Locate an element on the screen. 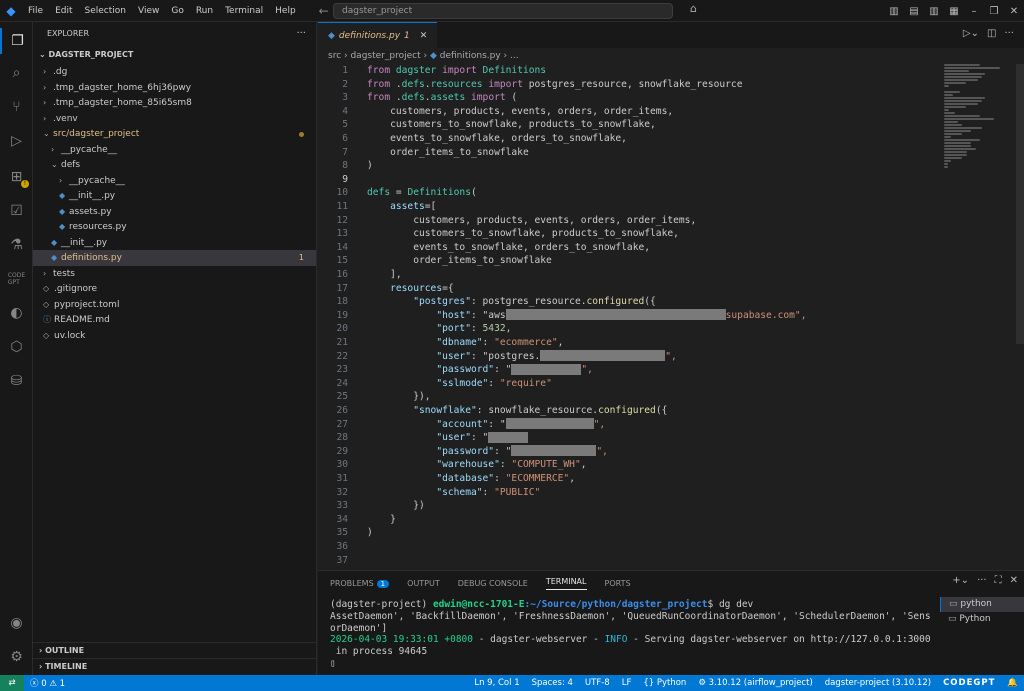 The width and height of the screenshot is (1024, 691). panel-tab-debug-console: DEBUG CONSOLE is located at coordinates (493, 583).